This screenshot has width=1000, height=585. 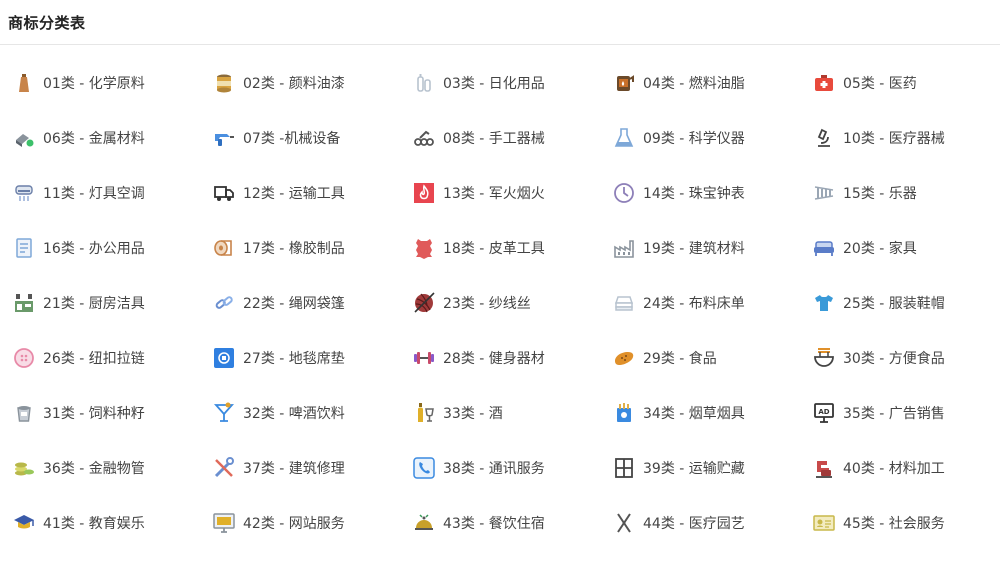 What do you see at coordinates (824, 248) in the screenshot?
I see `sofa-icon` at bounding box center [824, 248].